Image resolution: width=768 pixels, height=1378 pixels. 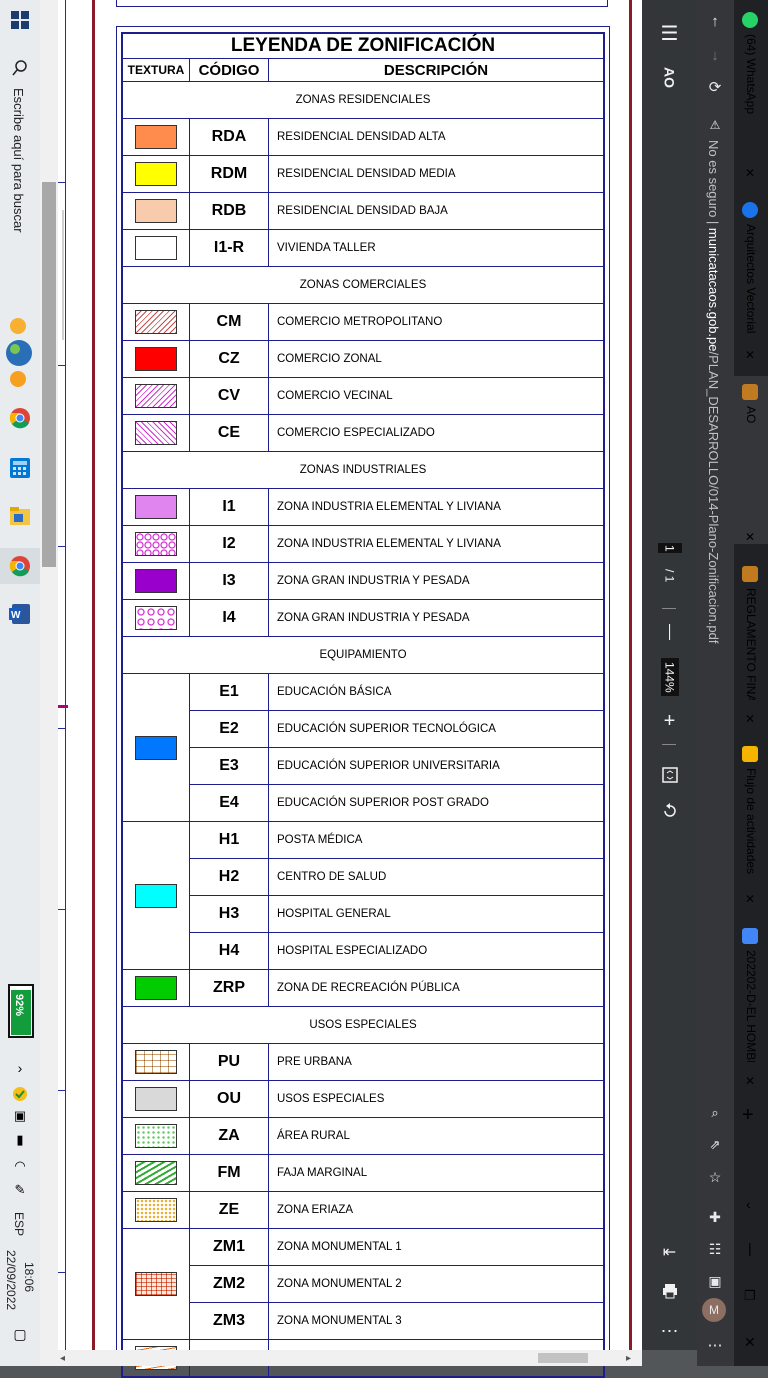 What do you see at coordinates (155, 70) in the screenshot?
I see `header-texture: TEXTURA` at bounding box center [155, 70].